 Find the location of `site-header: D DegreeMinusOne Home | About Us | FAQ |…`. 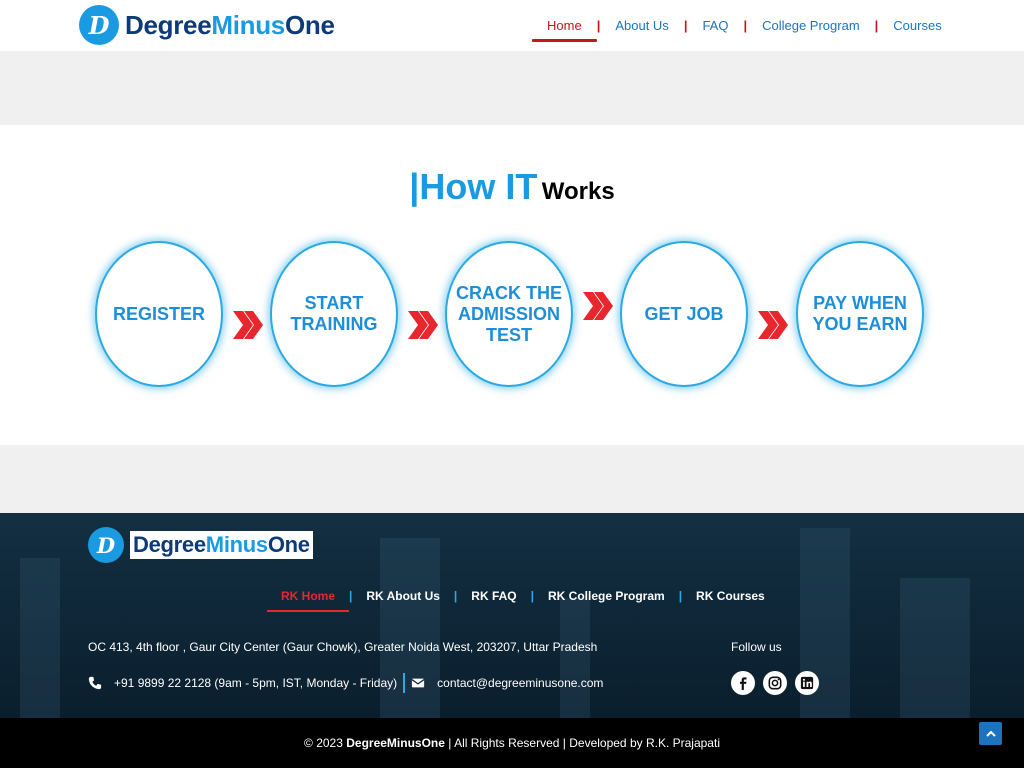

site-header: D DegreeMinusOne Home | About Us | FAQ |… is located at coordinates (512, 25).